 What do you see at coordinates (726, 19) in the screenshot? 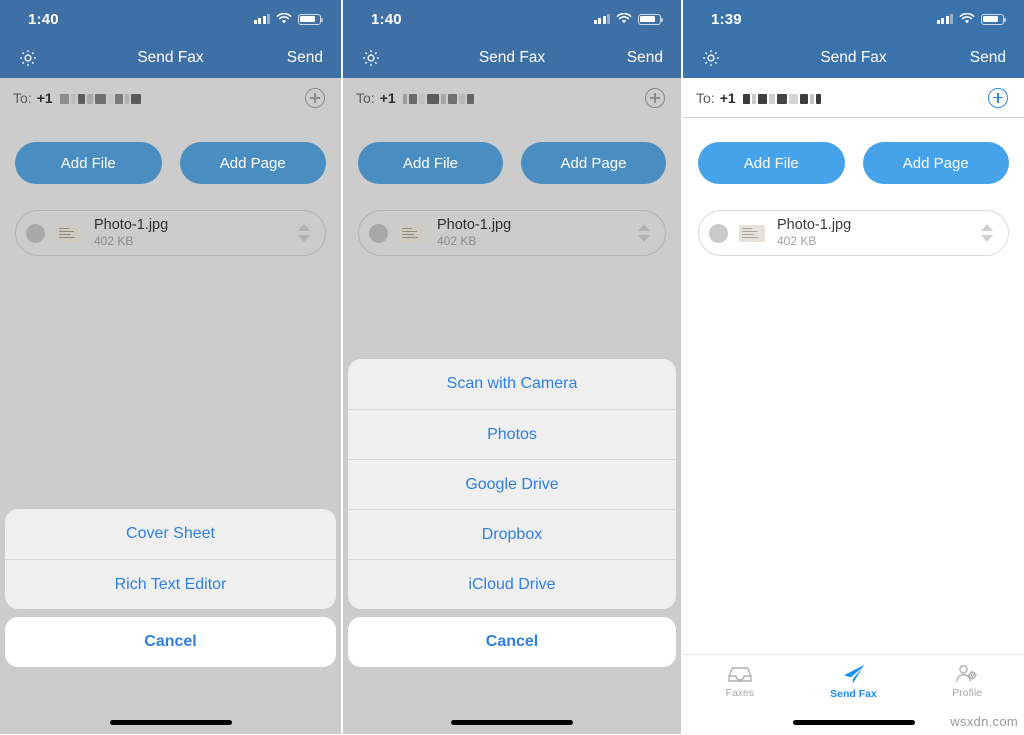
I see `status-time: 1:39` at bounding box center [726, 19].